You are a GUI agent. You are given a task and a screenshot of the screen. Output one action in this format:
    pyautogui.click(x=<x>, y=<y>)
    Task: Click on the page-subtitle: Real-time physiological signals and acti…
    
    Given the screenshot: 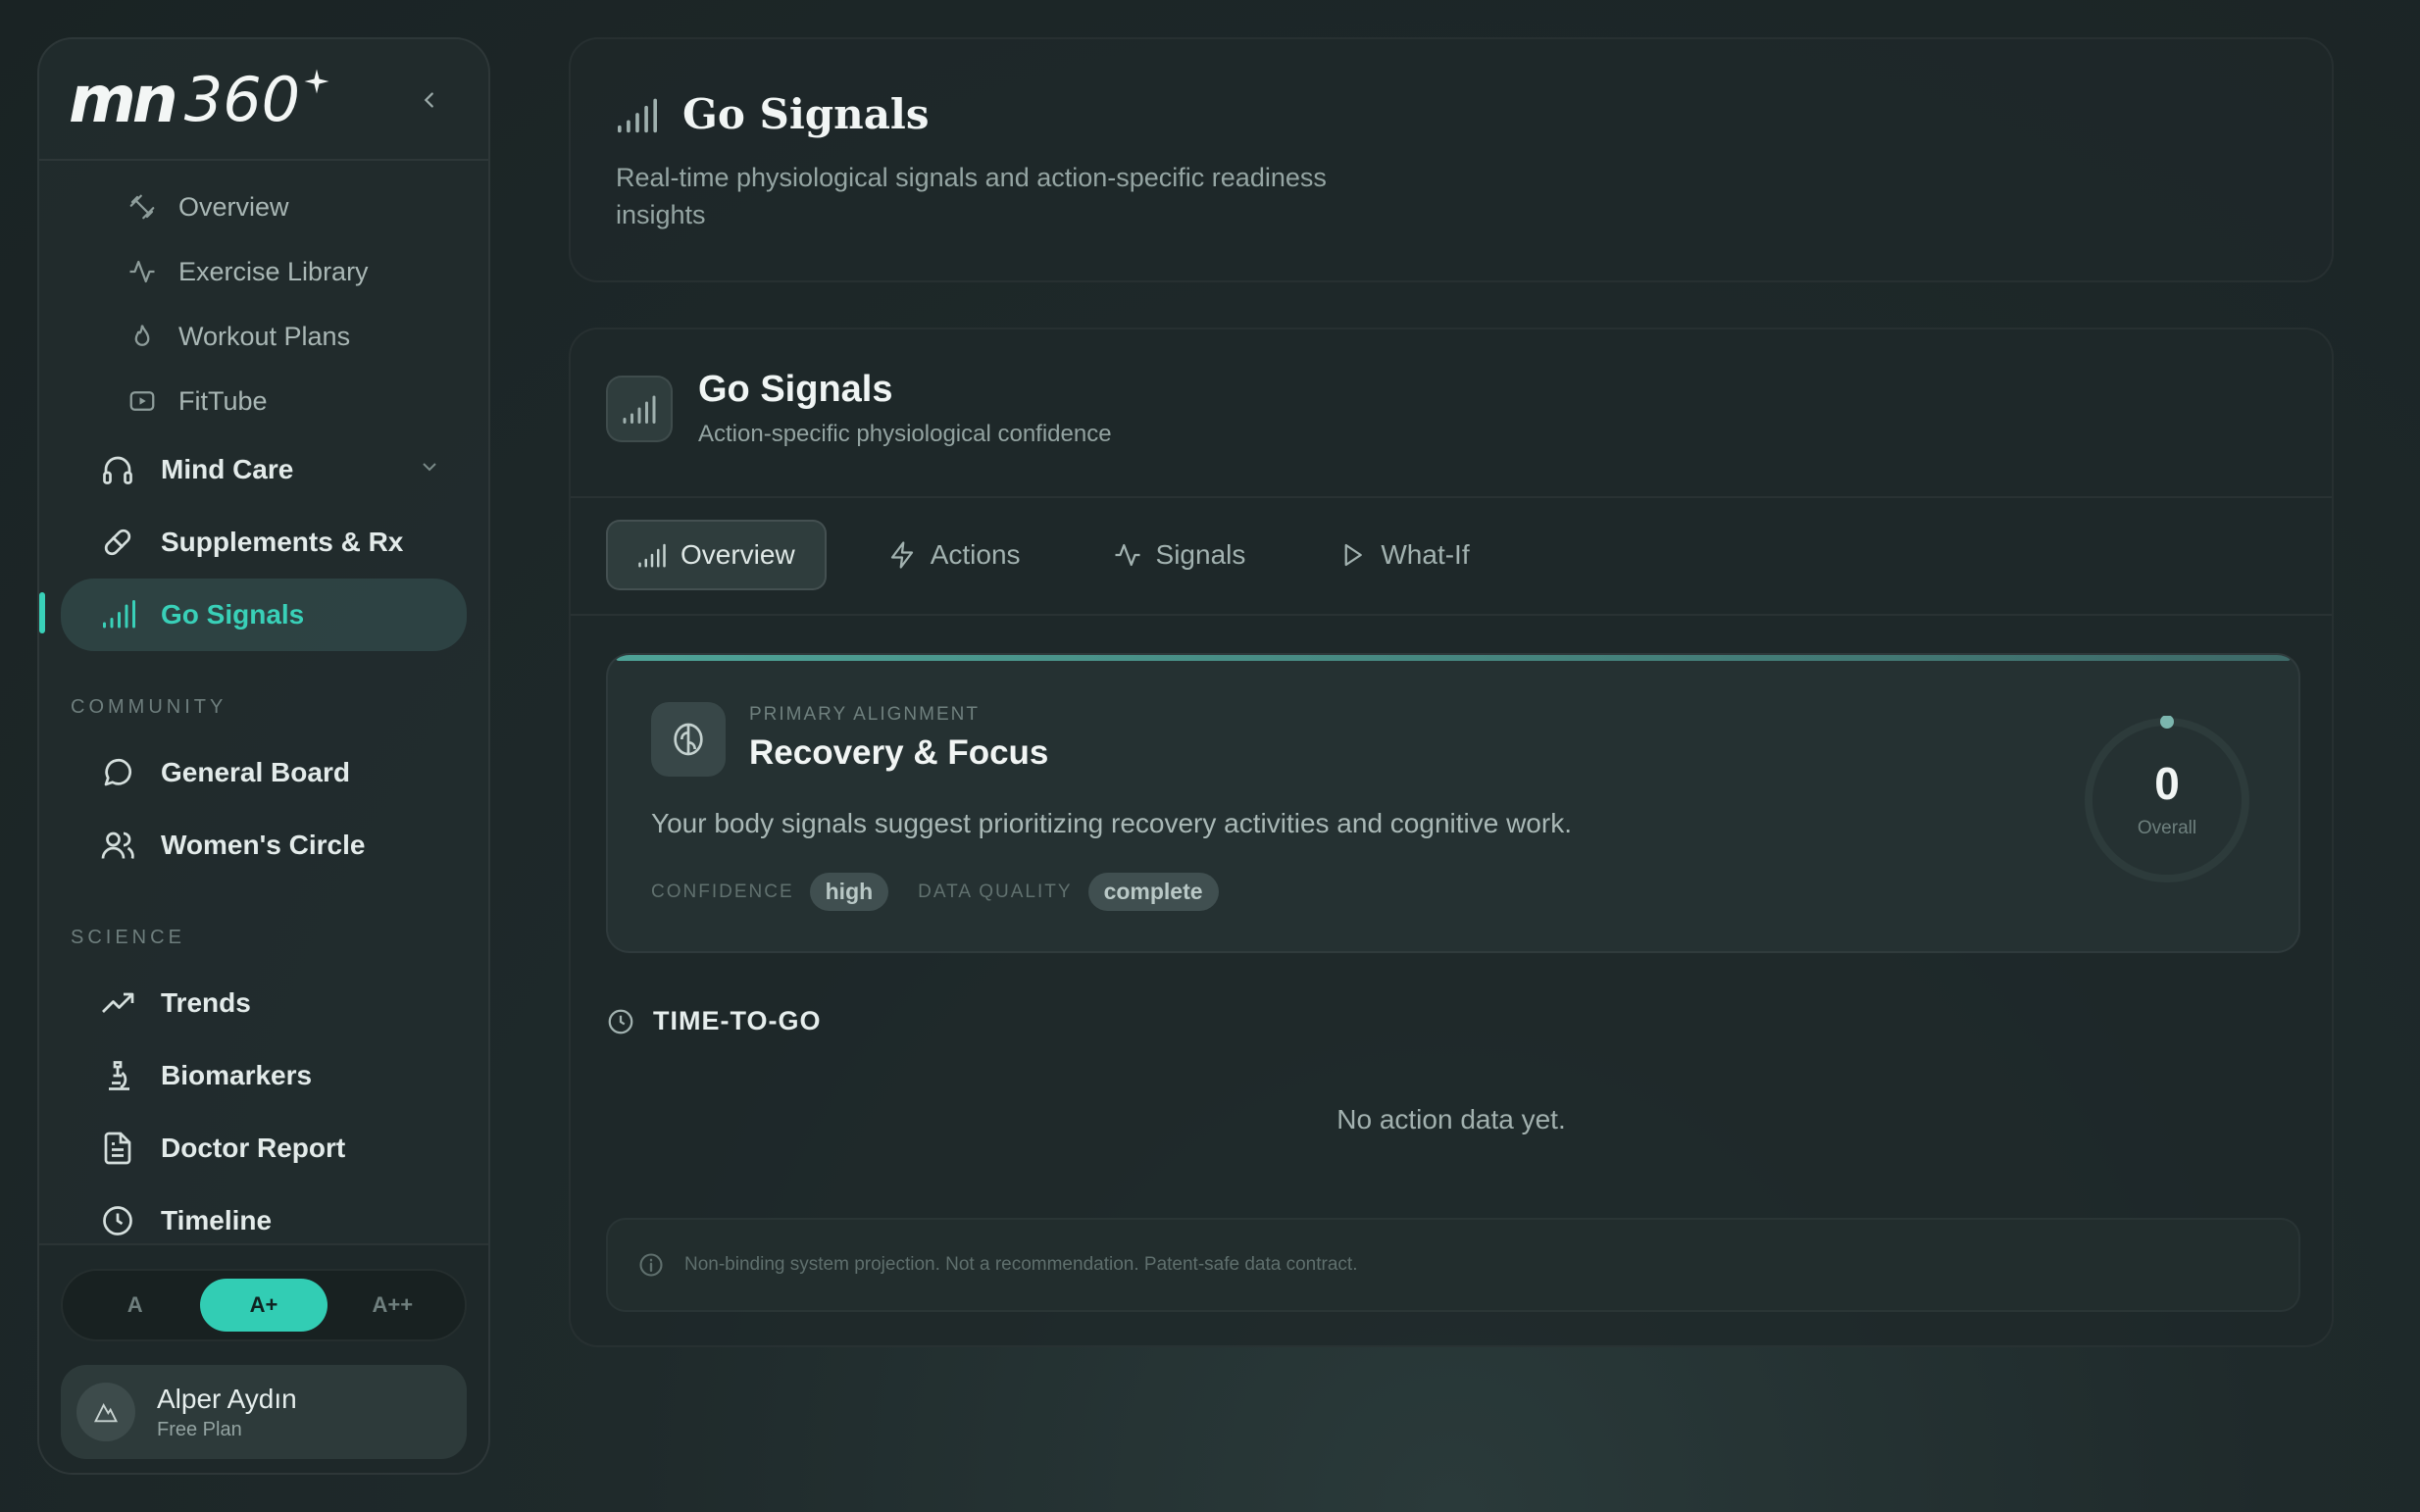 What is the action you would take?
    pyautogui.click(x=972, y=196)
    